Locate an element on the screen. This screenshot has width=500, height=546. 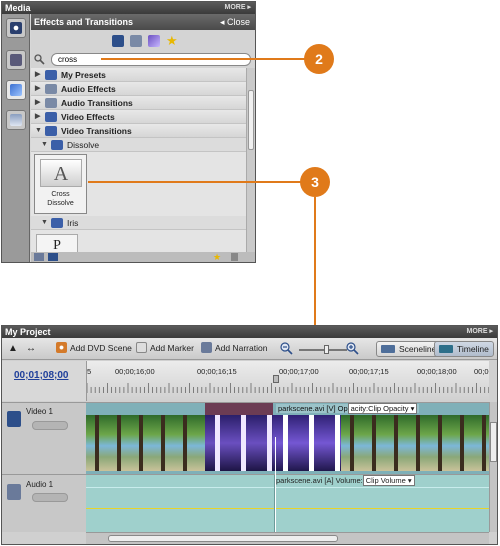
category-audio-effects: ▶ Audio Effects is located at coordinates (138, 89).